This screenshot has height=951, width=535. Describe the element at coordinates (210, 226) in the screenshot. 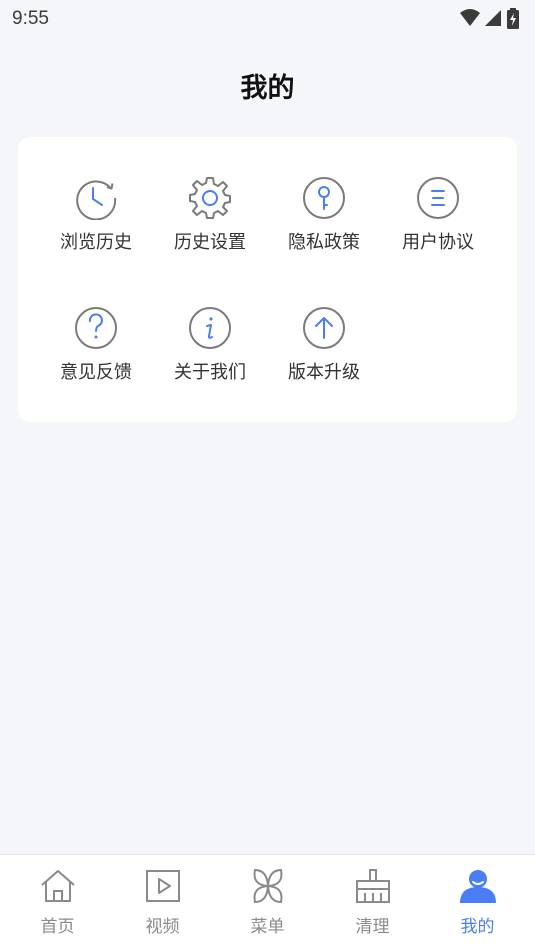

I see `menu-item-history-settings: 历史设置` at that location.